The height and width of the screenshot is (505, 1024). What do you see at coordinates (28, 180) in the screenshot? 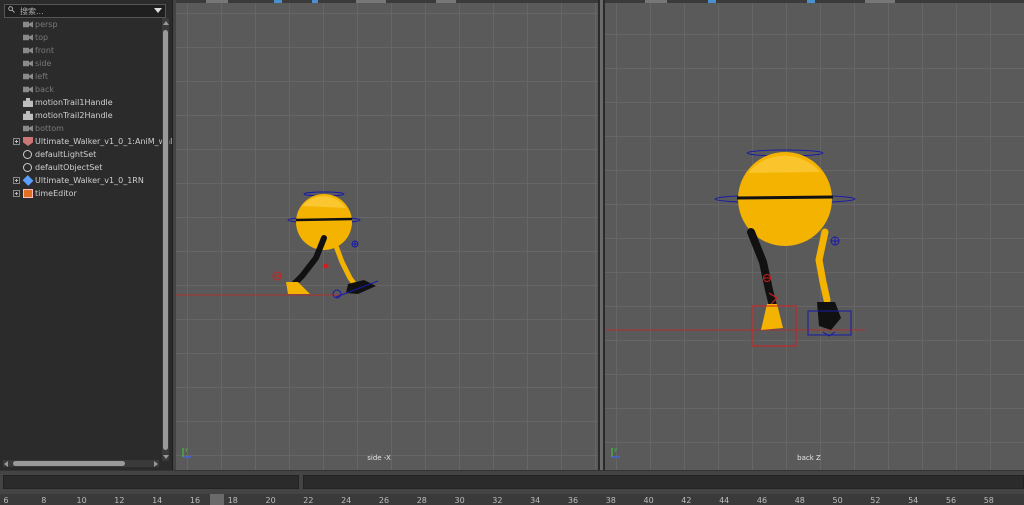
I see `reference-icon` at bounding box center [28, 180].